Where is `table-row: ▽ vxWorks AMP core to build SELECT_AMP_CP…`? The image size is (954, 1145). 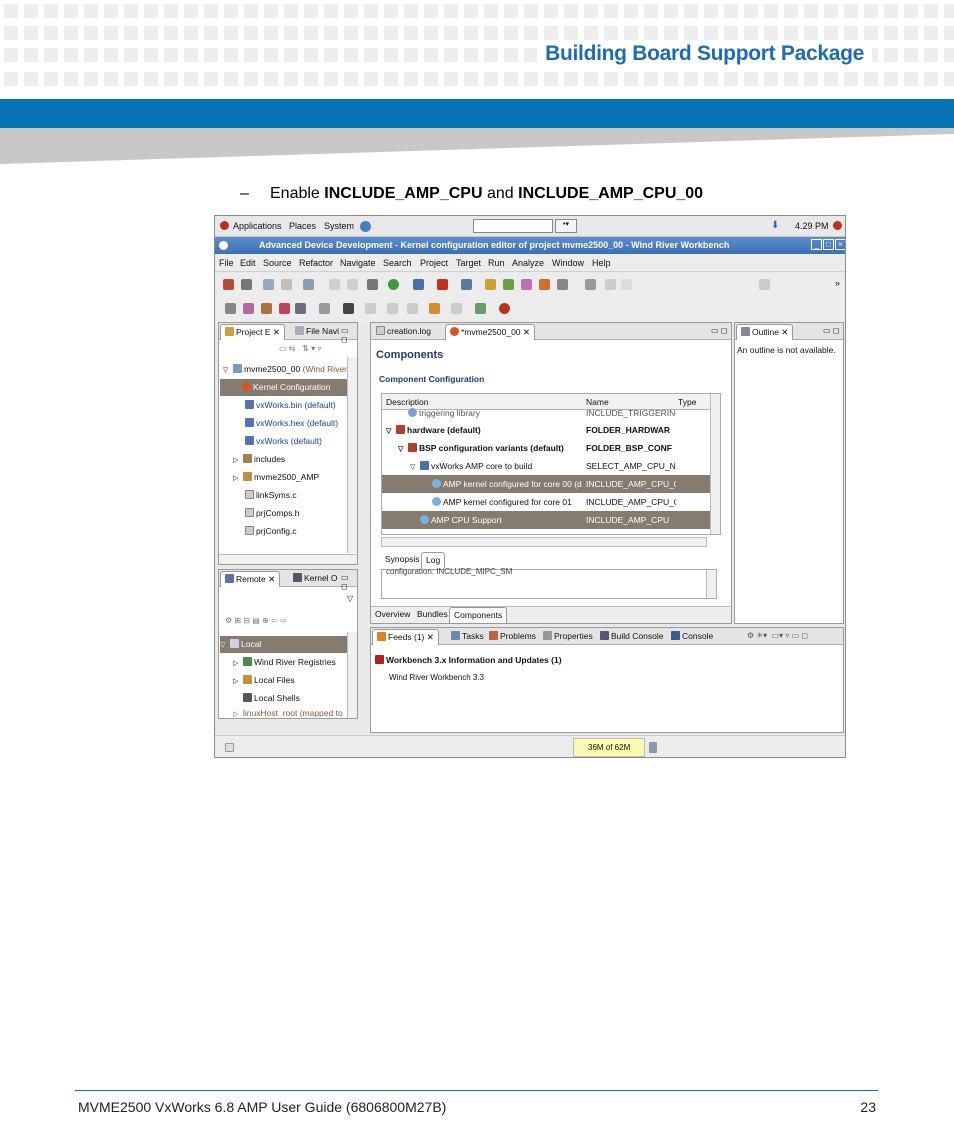
table-row: ▽ vxWorks AMP core to build SELECT_AMP_CP… is located at coordinates (551, 466).